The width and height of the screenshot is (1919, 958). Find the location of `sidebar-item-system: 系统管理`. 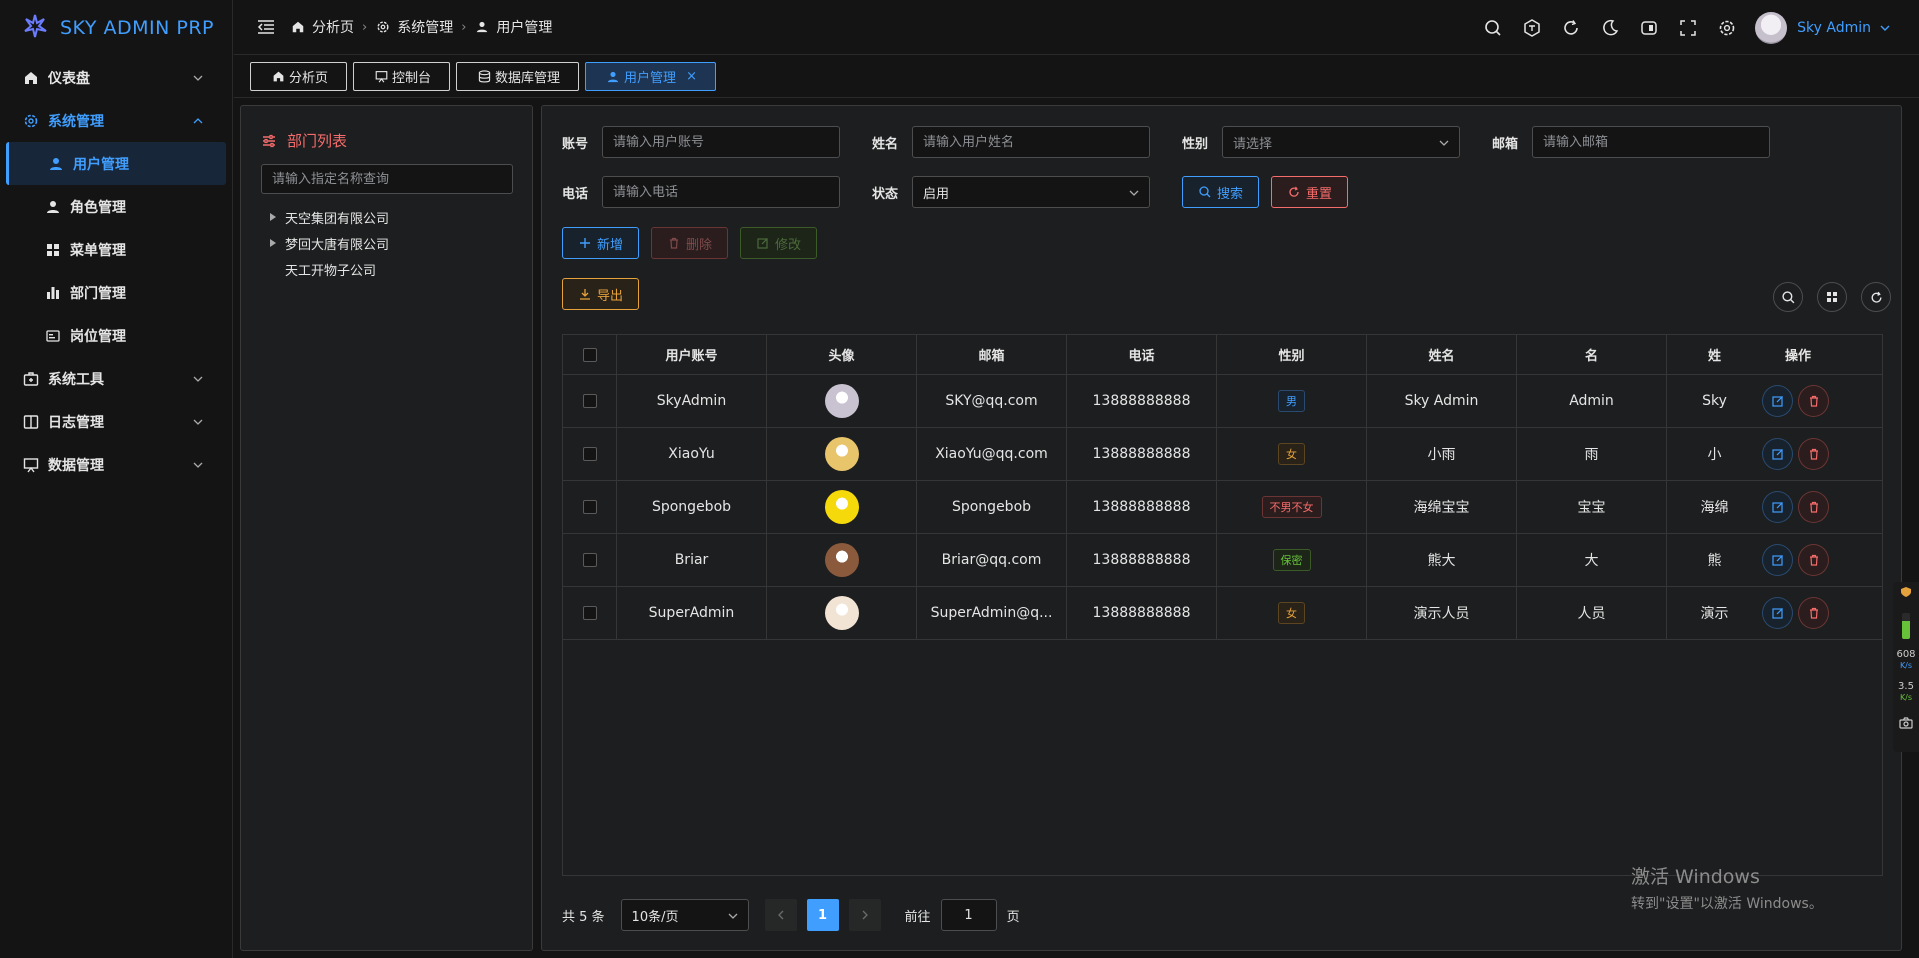

sidebar-item-system: 系统管理 is located at coordinates (116, 120).